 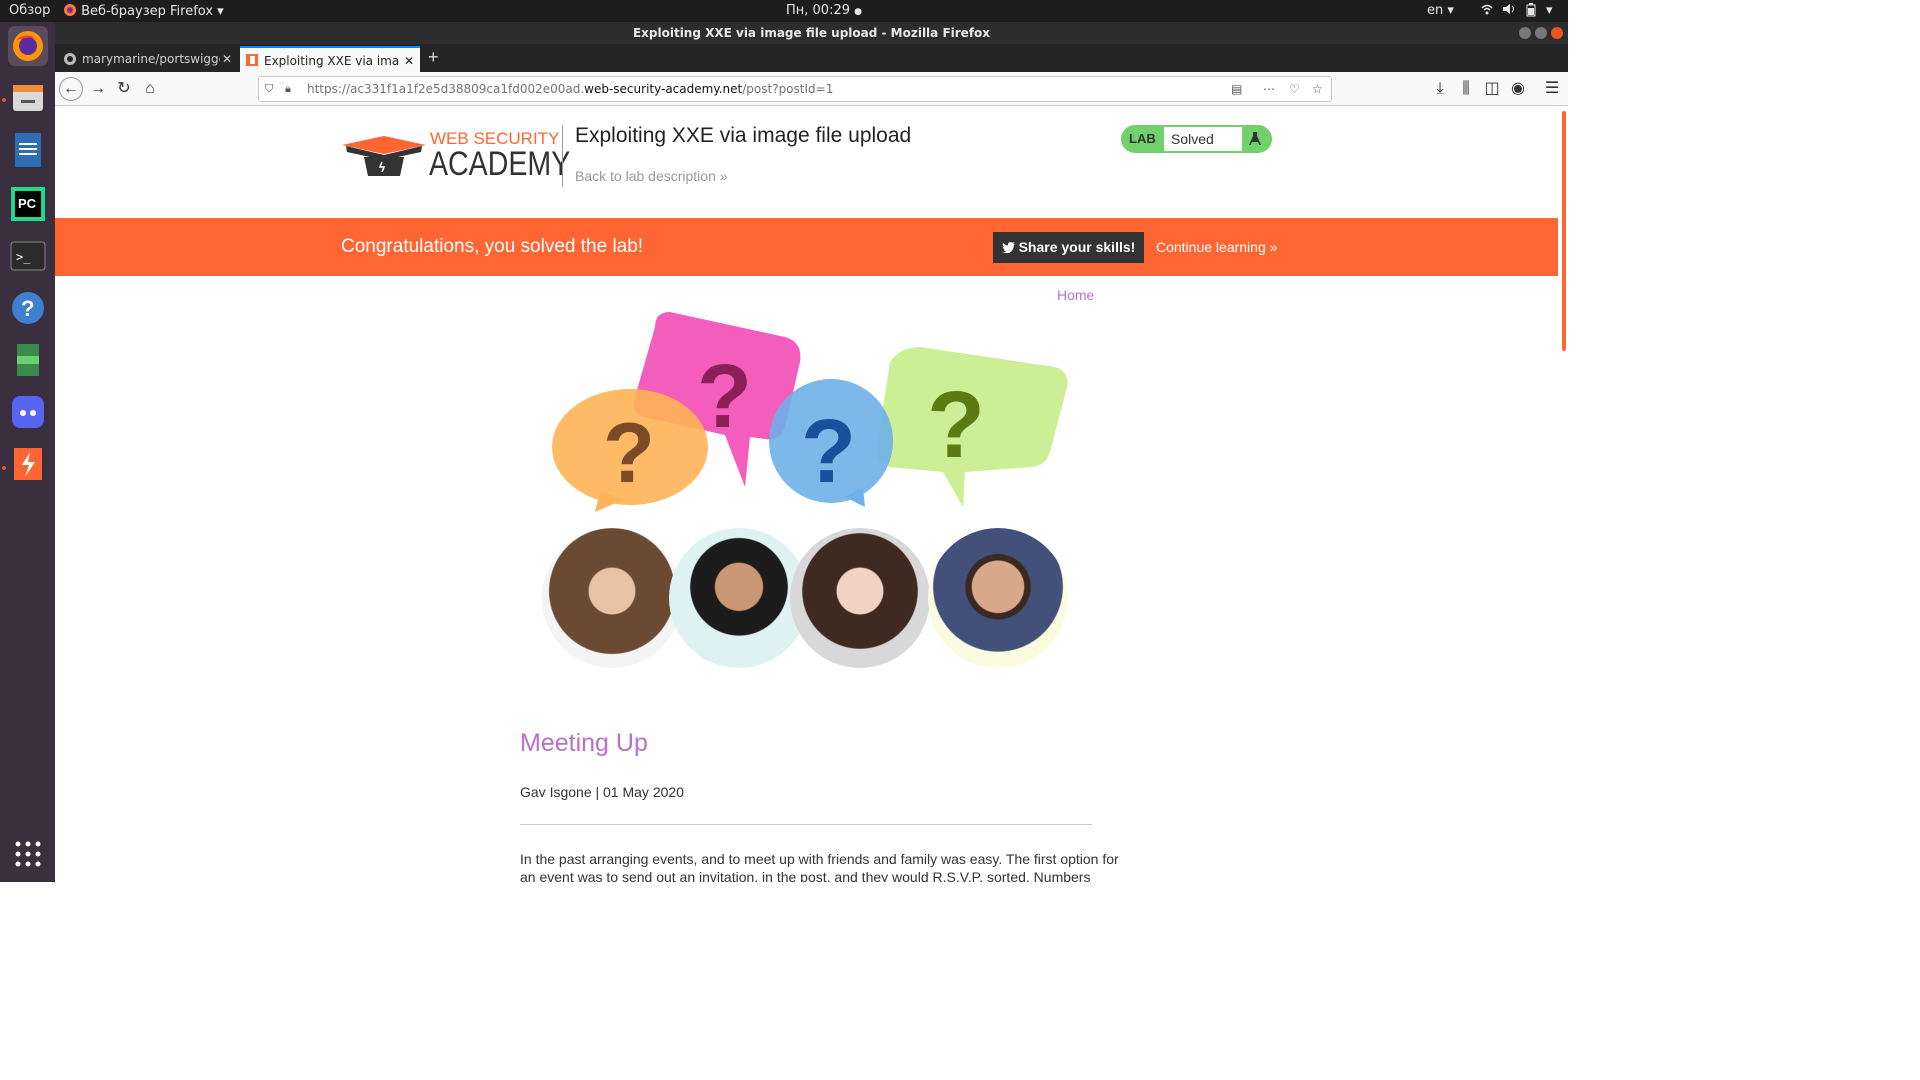 I want to click on tab-github: marymarine/portswigger ✕, so click(x=147, y=59).